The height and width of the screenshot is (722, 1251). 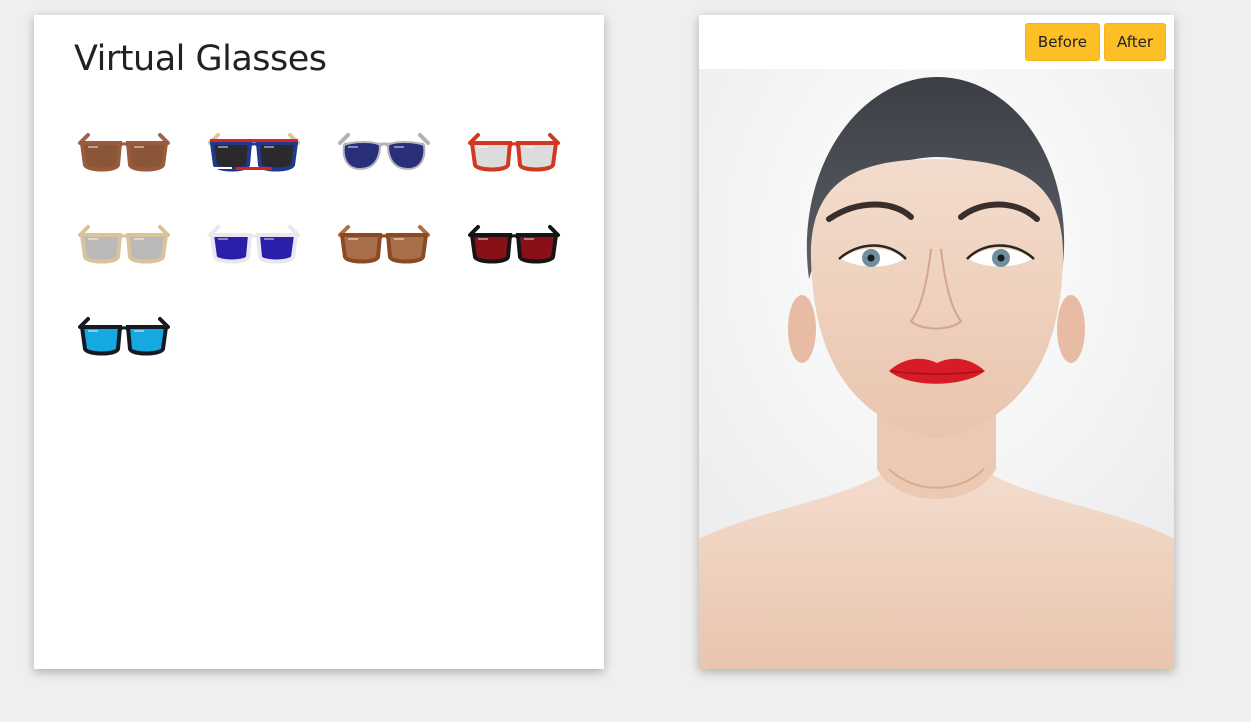 What do you see at coordinates (514, 244) in the screenshot?
I see `black-red-lens-glasses-icon` at bounding box center [514, 244].